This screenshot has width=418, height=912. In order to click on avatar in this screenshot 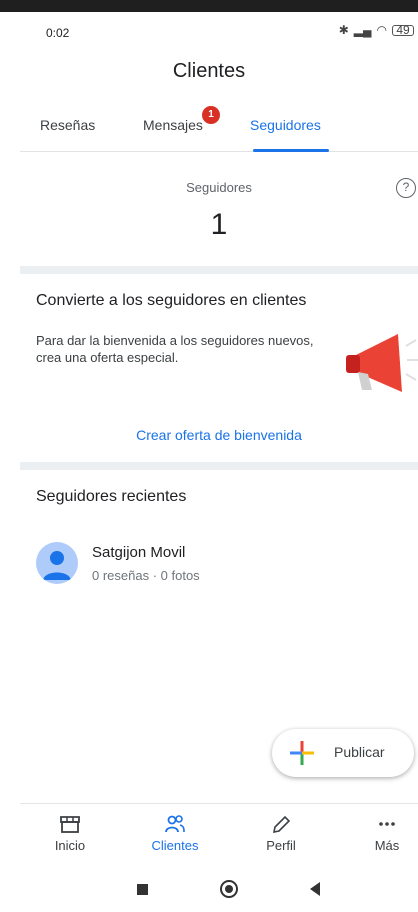, I will do `click(57, 563)`.